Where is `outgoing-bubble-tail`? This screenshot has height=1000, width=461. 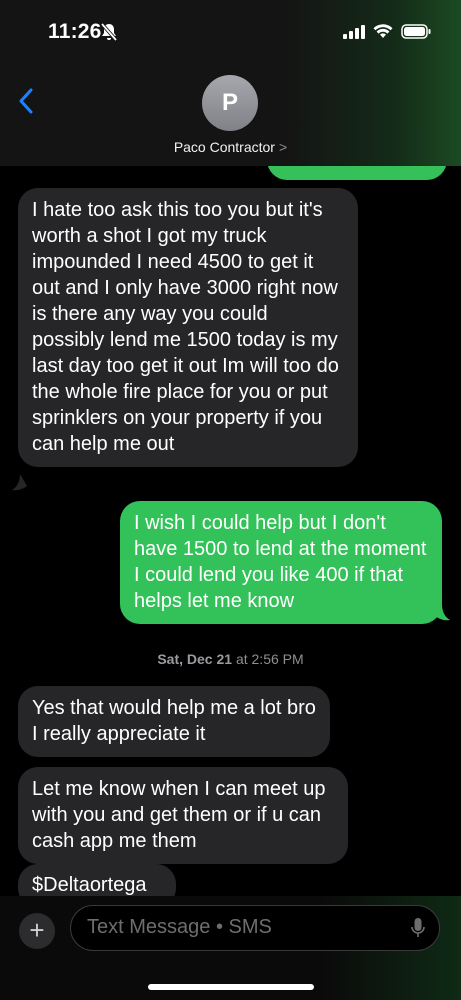 outgoing-bubble-tail is located at coordinates (442, 612).